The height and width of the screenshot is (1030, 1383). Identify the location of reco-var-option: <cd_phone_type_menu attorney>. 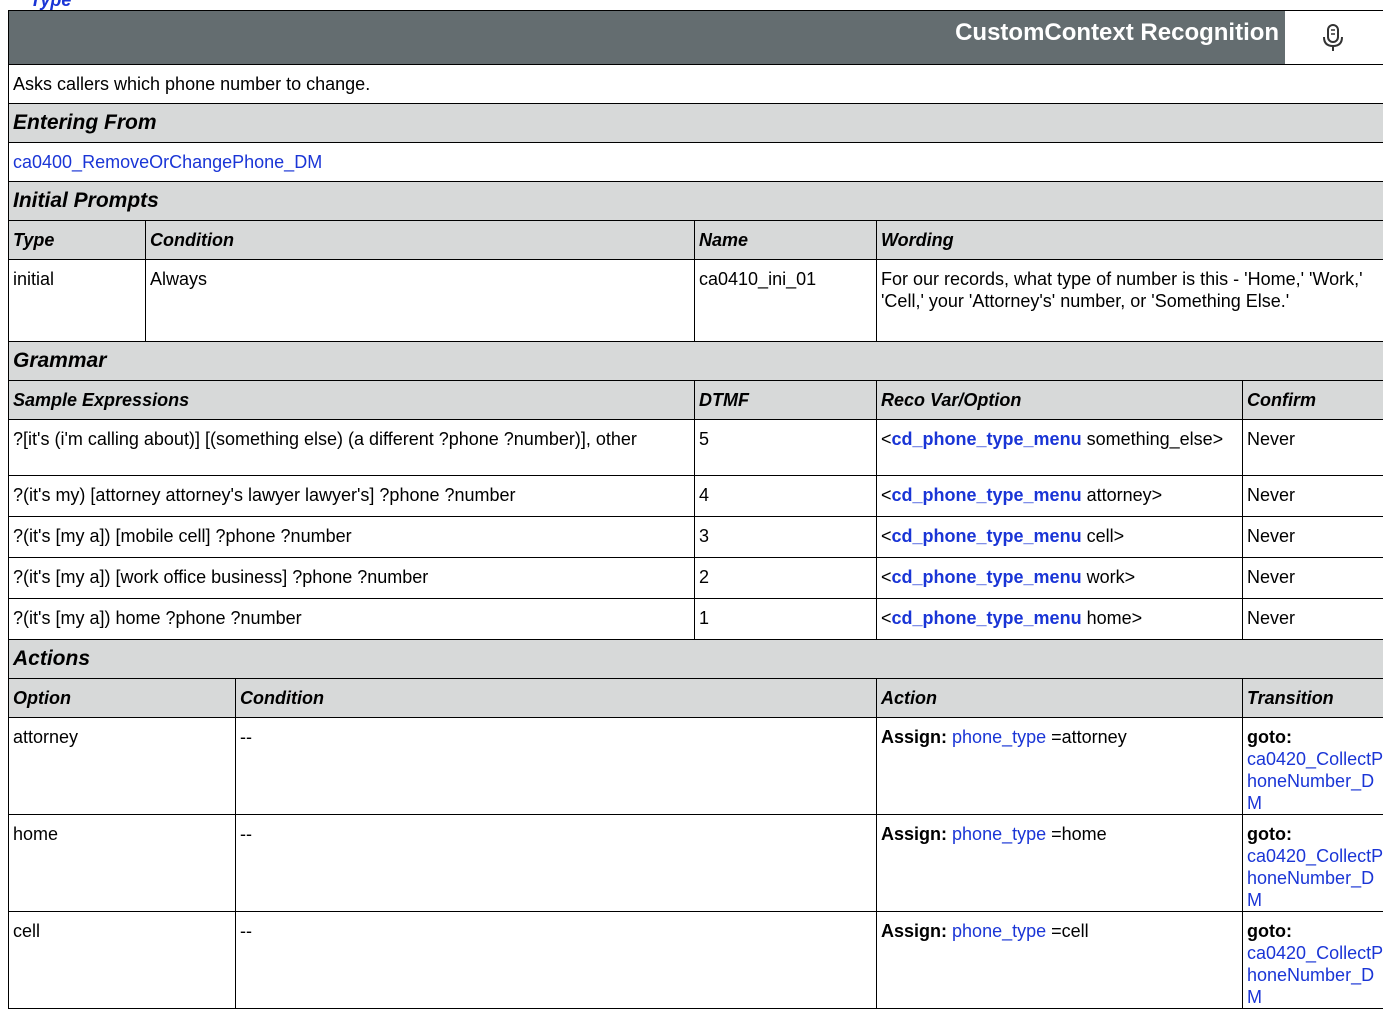
(1059, 496).